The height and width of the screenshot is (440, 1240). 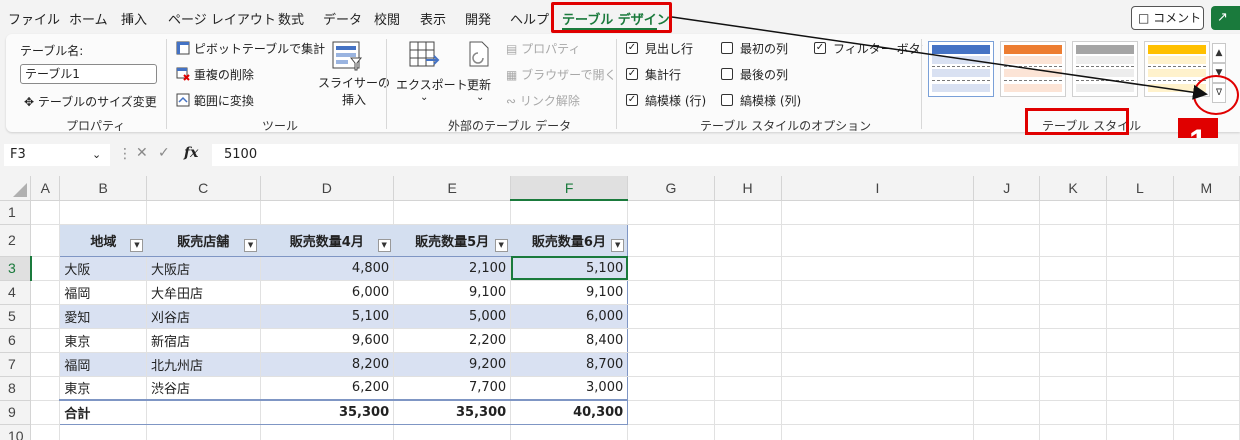 I want to click on table-row: 大阪店, so click(x=203, y=268).